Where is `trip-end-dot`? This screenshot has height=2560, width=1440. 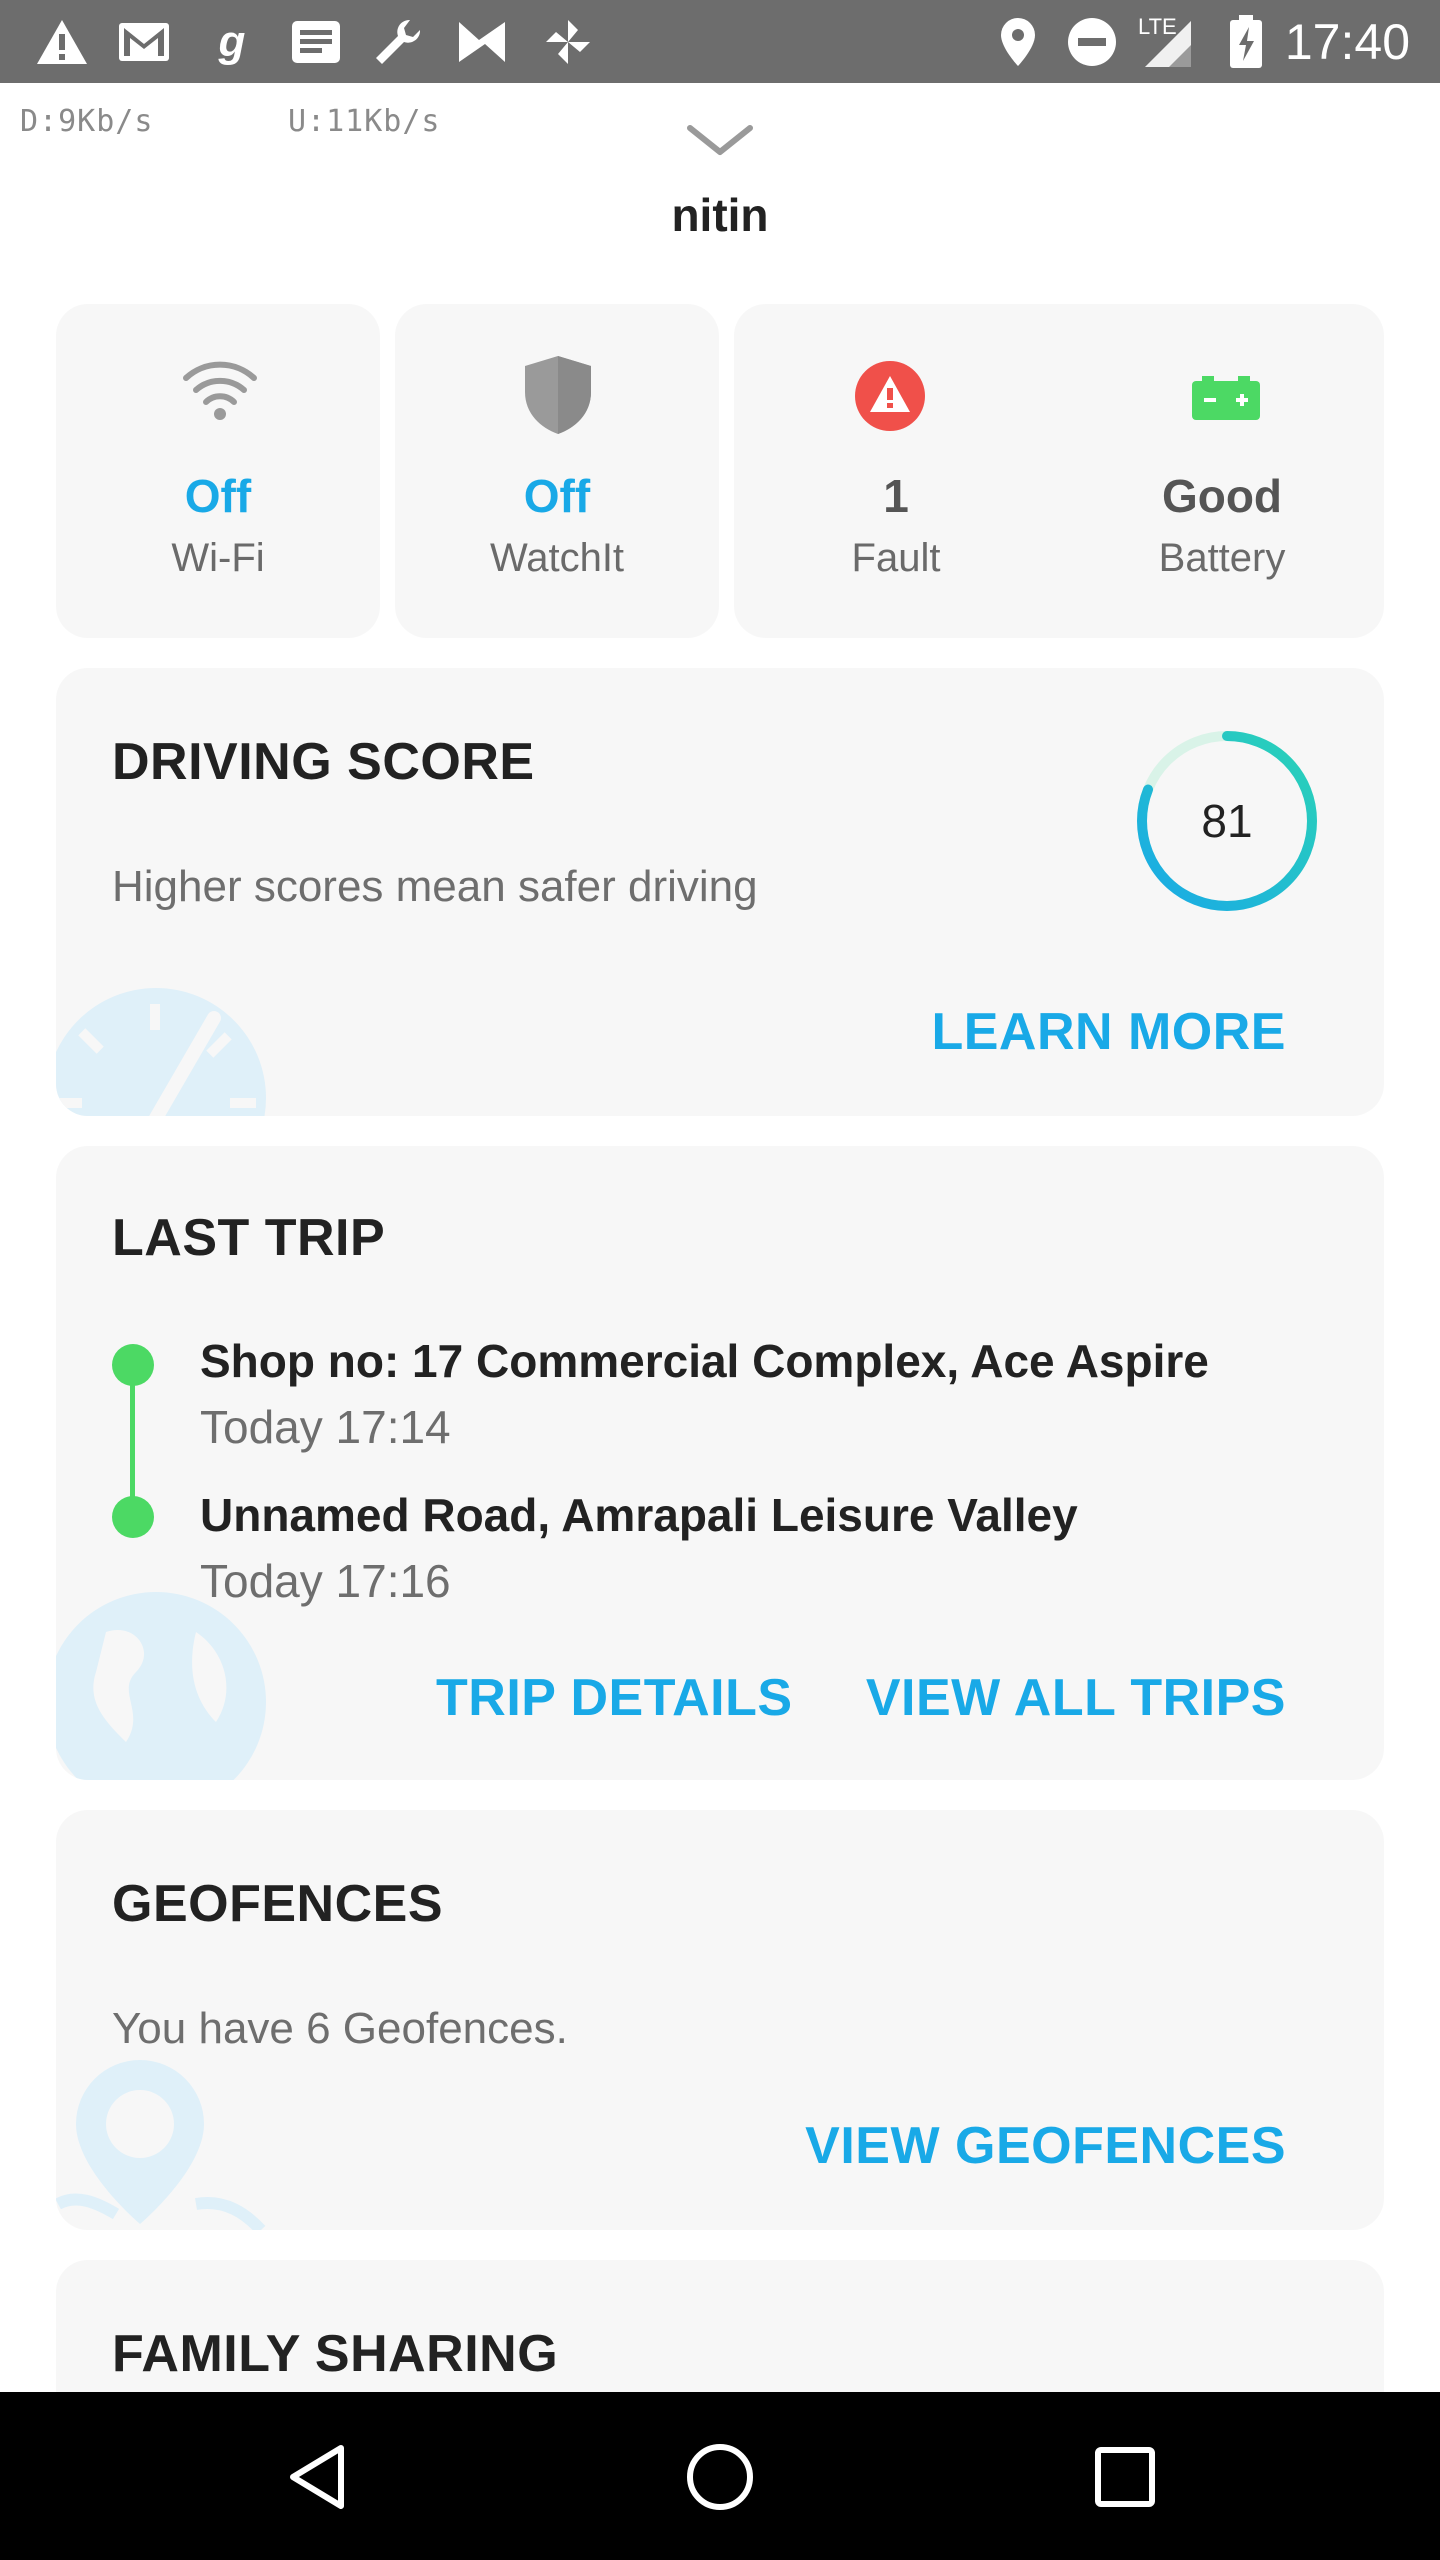 trip-end-dot is located at coordinates (133, 1517).